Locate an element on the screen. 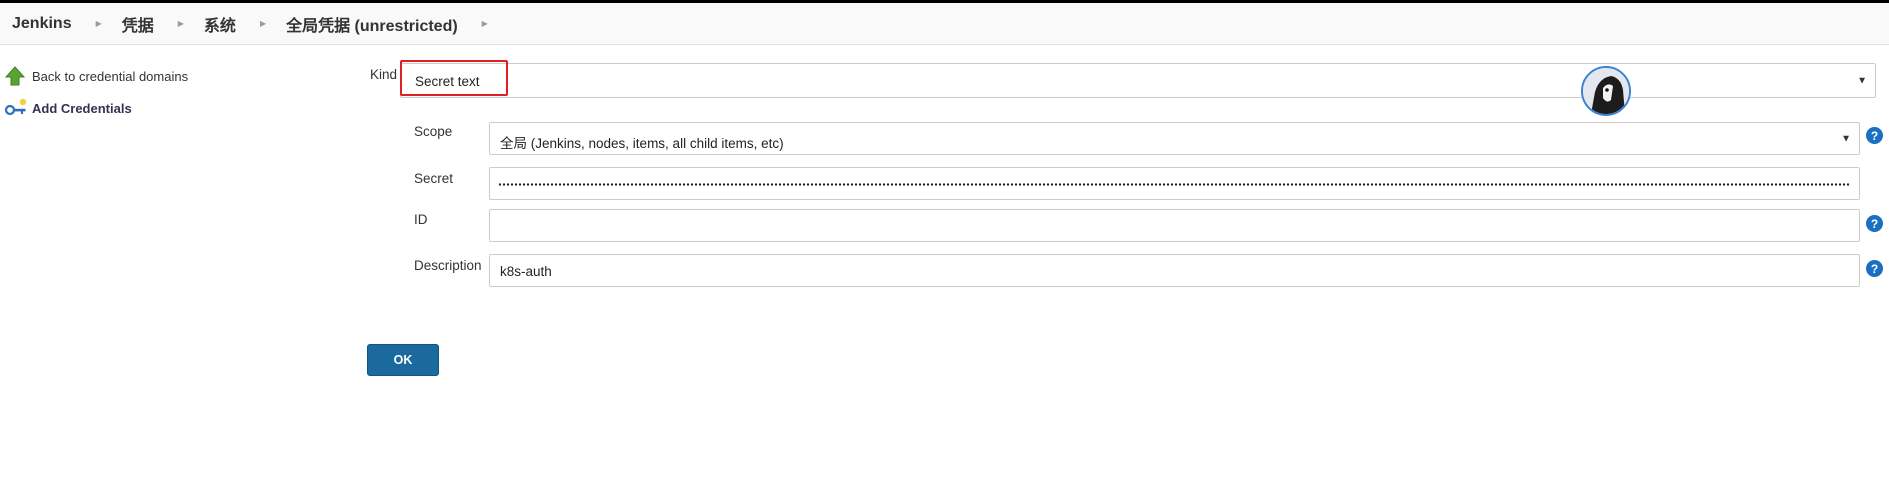  up-arrow-icon is located at coordinates (15, 76).